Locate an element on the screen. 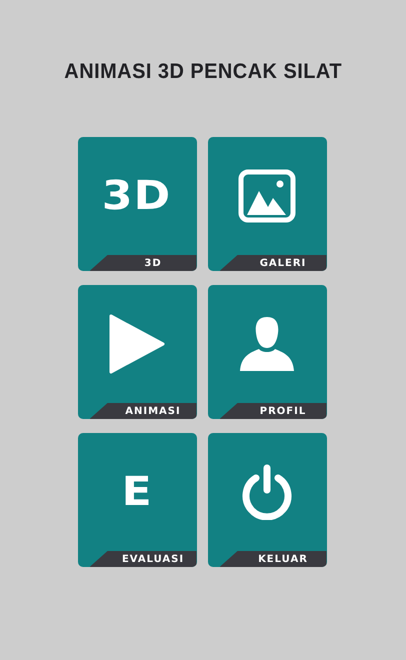  menu-tile: 3D 3D is located at coordinates (137, 204).